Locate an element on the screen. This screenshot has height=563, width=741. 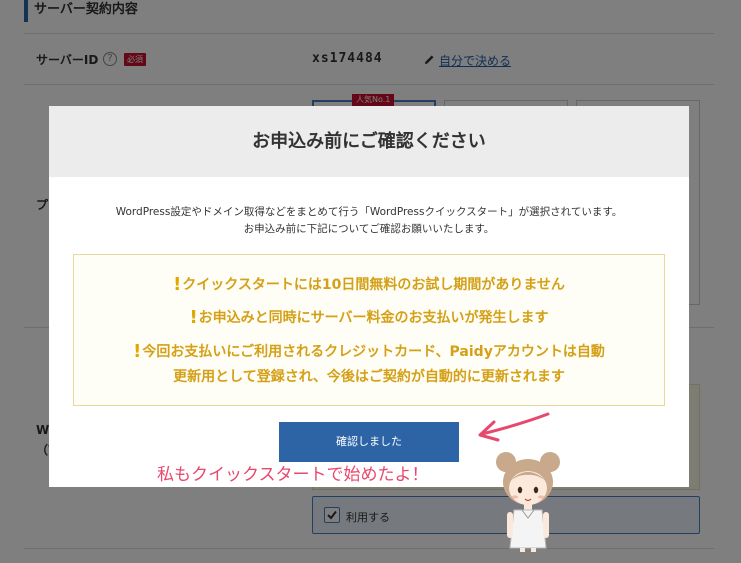
notice-text: お申込みと同時にサーバー料金のお支払いが発生します is located at coordinates (373, 318).